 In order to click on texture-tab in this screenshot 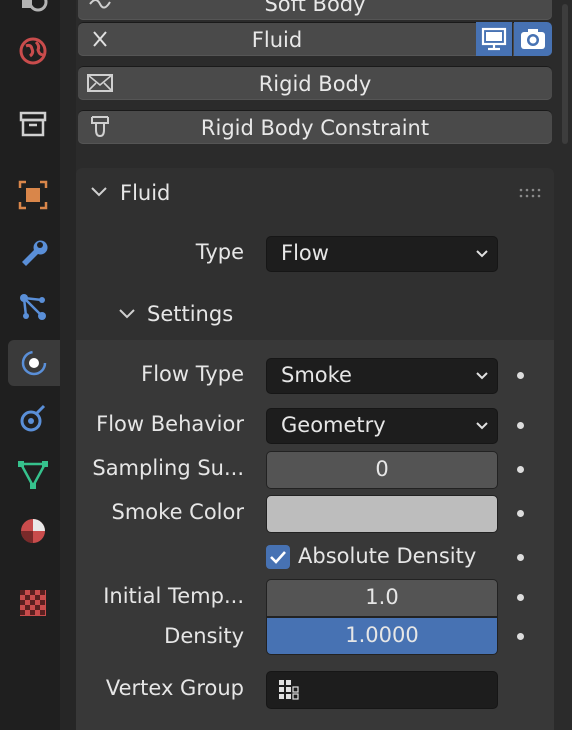, I will do `click(33, 603)`.